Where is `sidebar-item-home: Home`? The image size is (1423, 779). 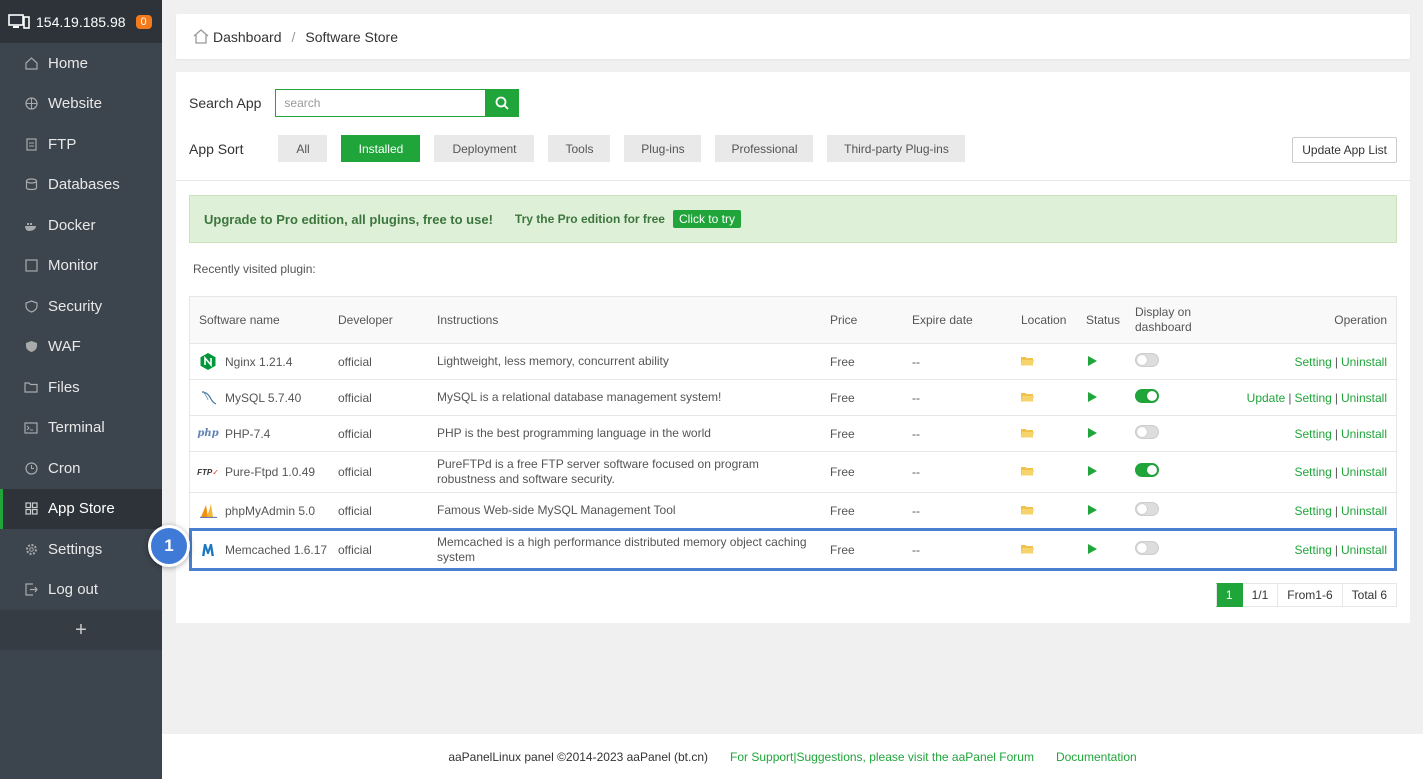 sidebar-item-home: Home is located at coordinates (81, 63).